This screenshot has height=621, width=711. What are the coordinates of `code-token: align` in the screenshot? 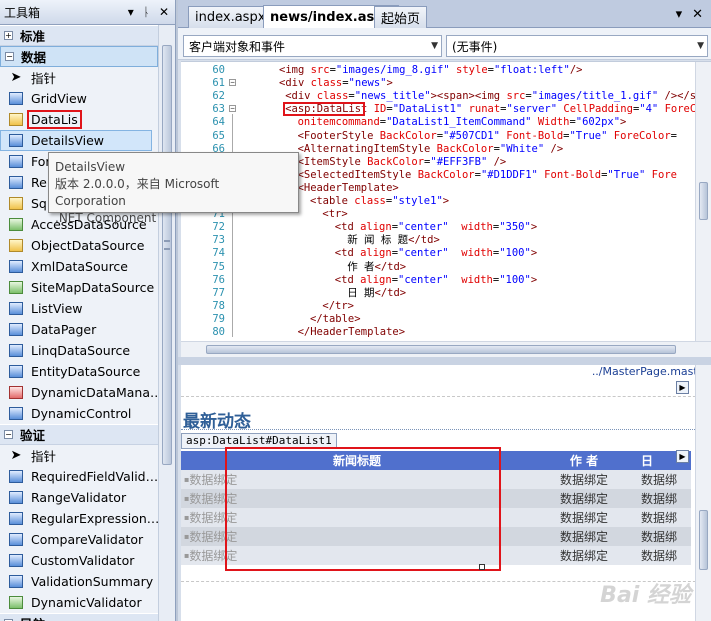 It's located at (376, 279).